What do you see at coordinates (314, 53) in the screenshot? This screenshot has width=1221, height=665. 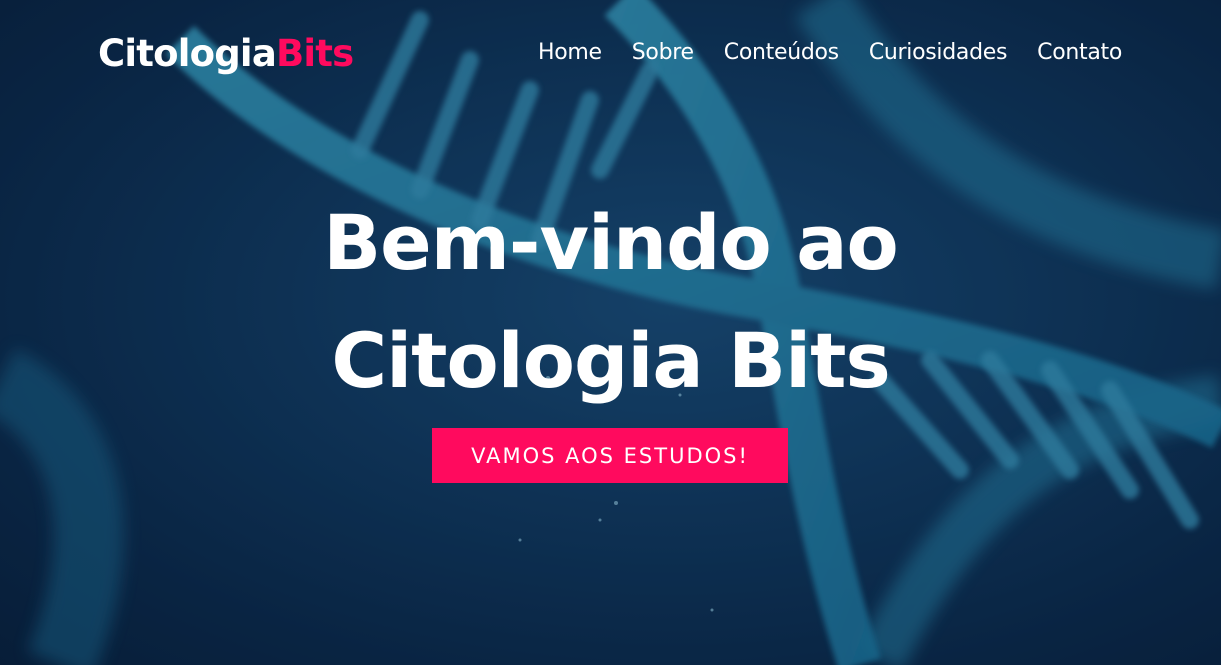 I see `brand-name-accent: Bits` at bounding box center [314, 53].